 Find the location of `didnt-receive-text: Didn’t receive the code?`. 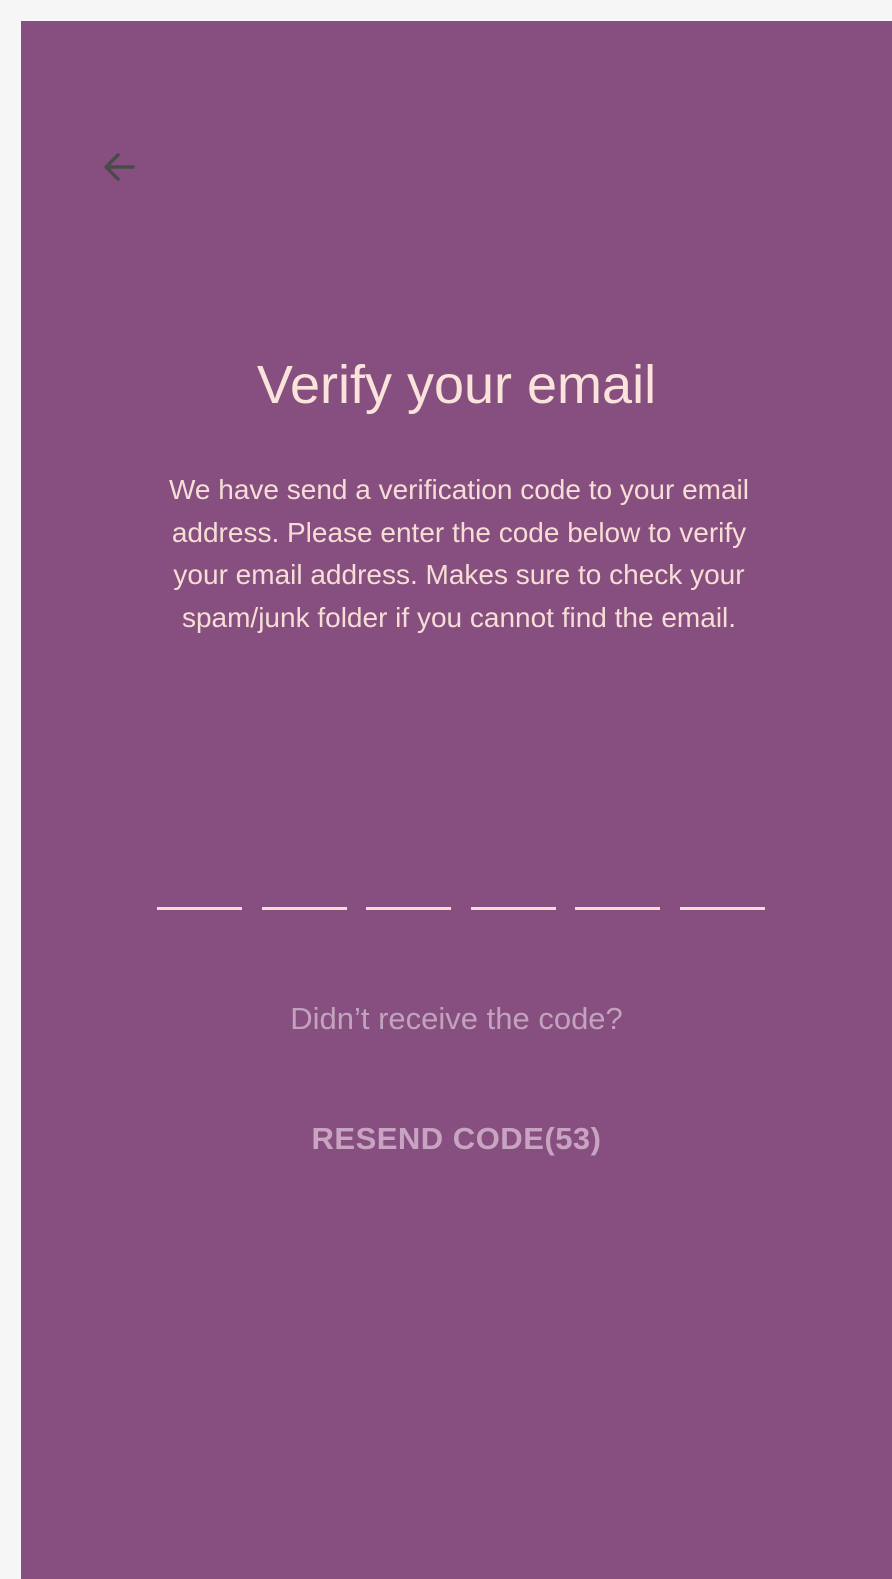

didnt-receive-text: Didn’t receive the code? is located at coordinates (456, 1018).